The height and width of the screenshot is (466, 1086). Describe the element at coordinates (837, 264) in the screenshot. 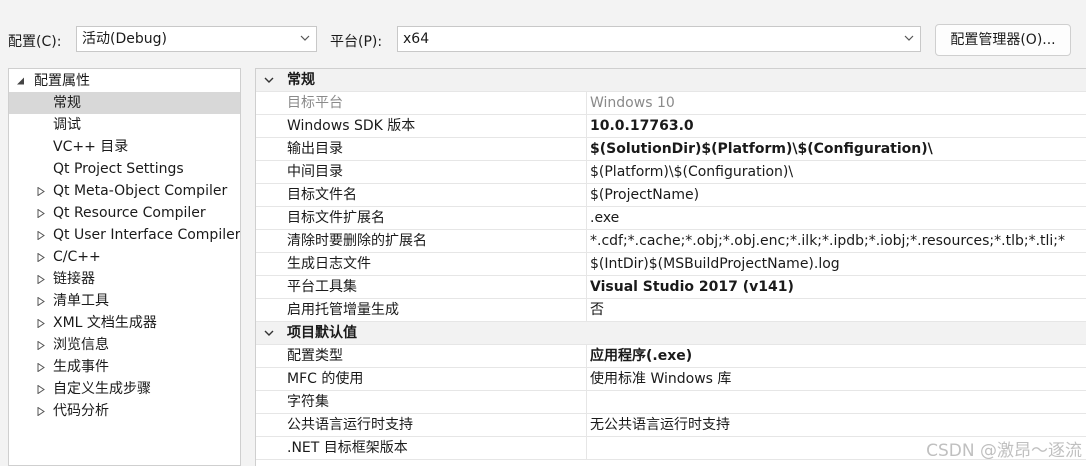

I see `property-value: $(IntDir)$(MSBuildProjectName).log` at that location.